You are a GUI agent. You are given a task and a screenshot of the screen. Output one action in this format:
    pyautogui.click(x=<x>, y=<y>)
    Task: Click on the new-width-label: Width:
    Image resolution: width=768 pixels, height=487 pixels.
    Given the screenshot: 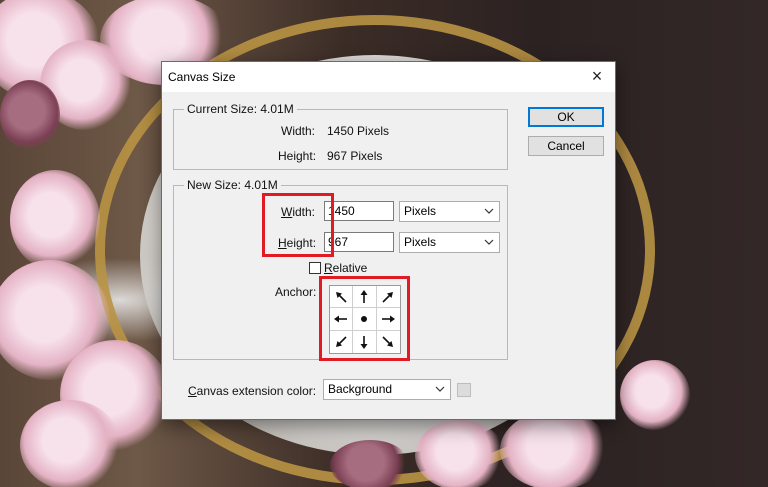 What is the action you would take?
    pyautogui.click(x=298, y=212)
    